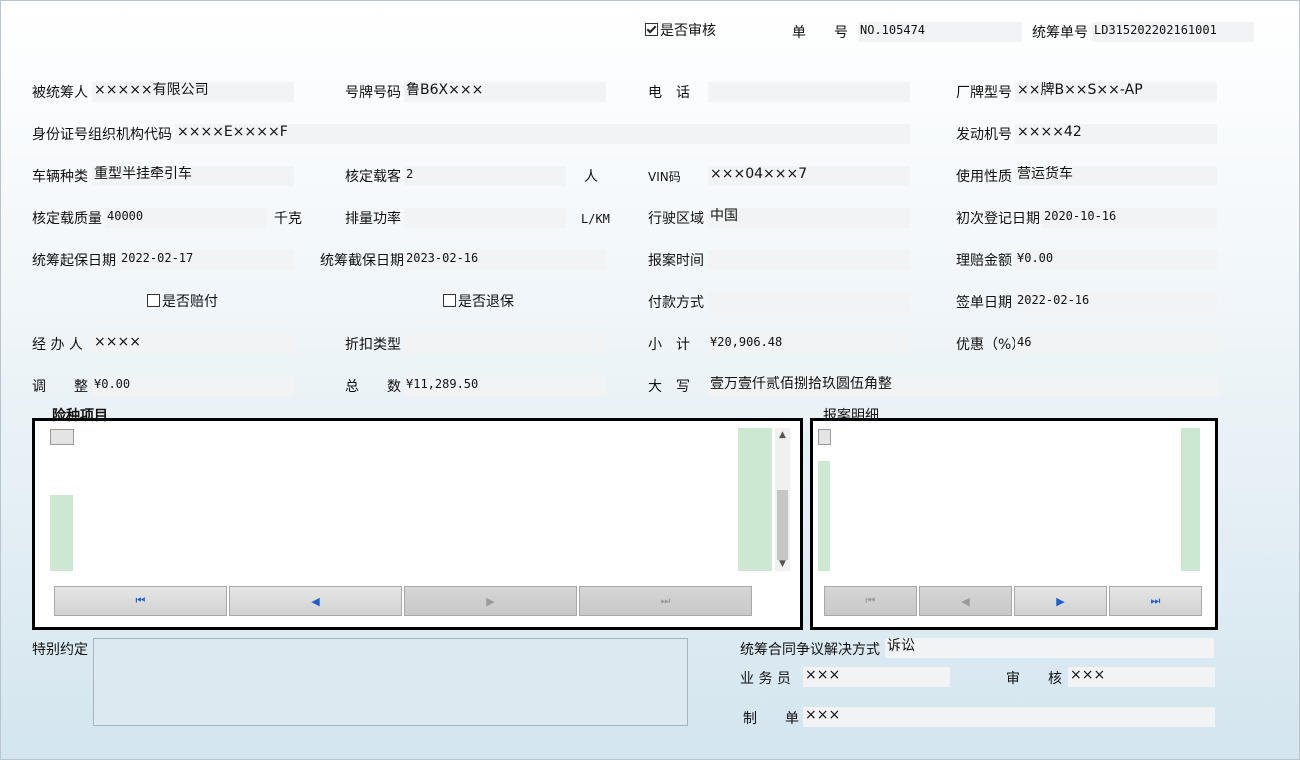 This screenshot has width=1300, height=760. What do you see at coordinates (782, 564) in the screenshot?
I see `scroll-down-icon: ▼` at bounding box center [782, 564].